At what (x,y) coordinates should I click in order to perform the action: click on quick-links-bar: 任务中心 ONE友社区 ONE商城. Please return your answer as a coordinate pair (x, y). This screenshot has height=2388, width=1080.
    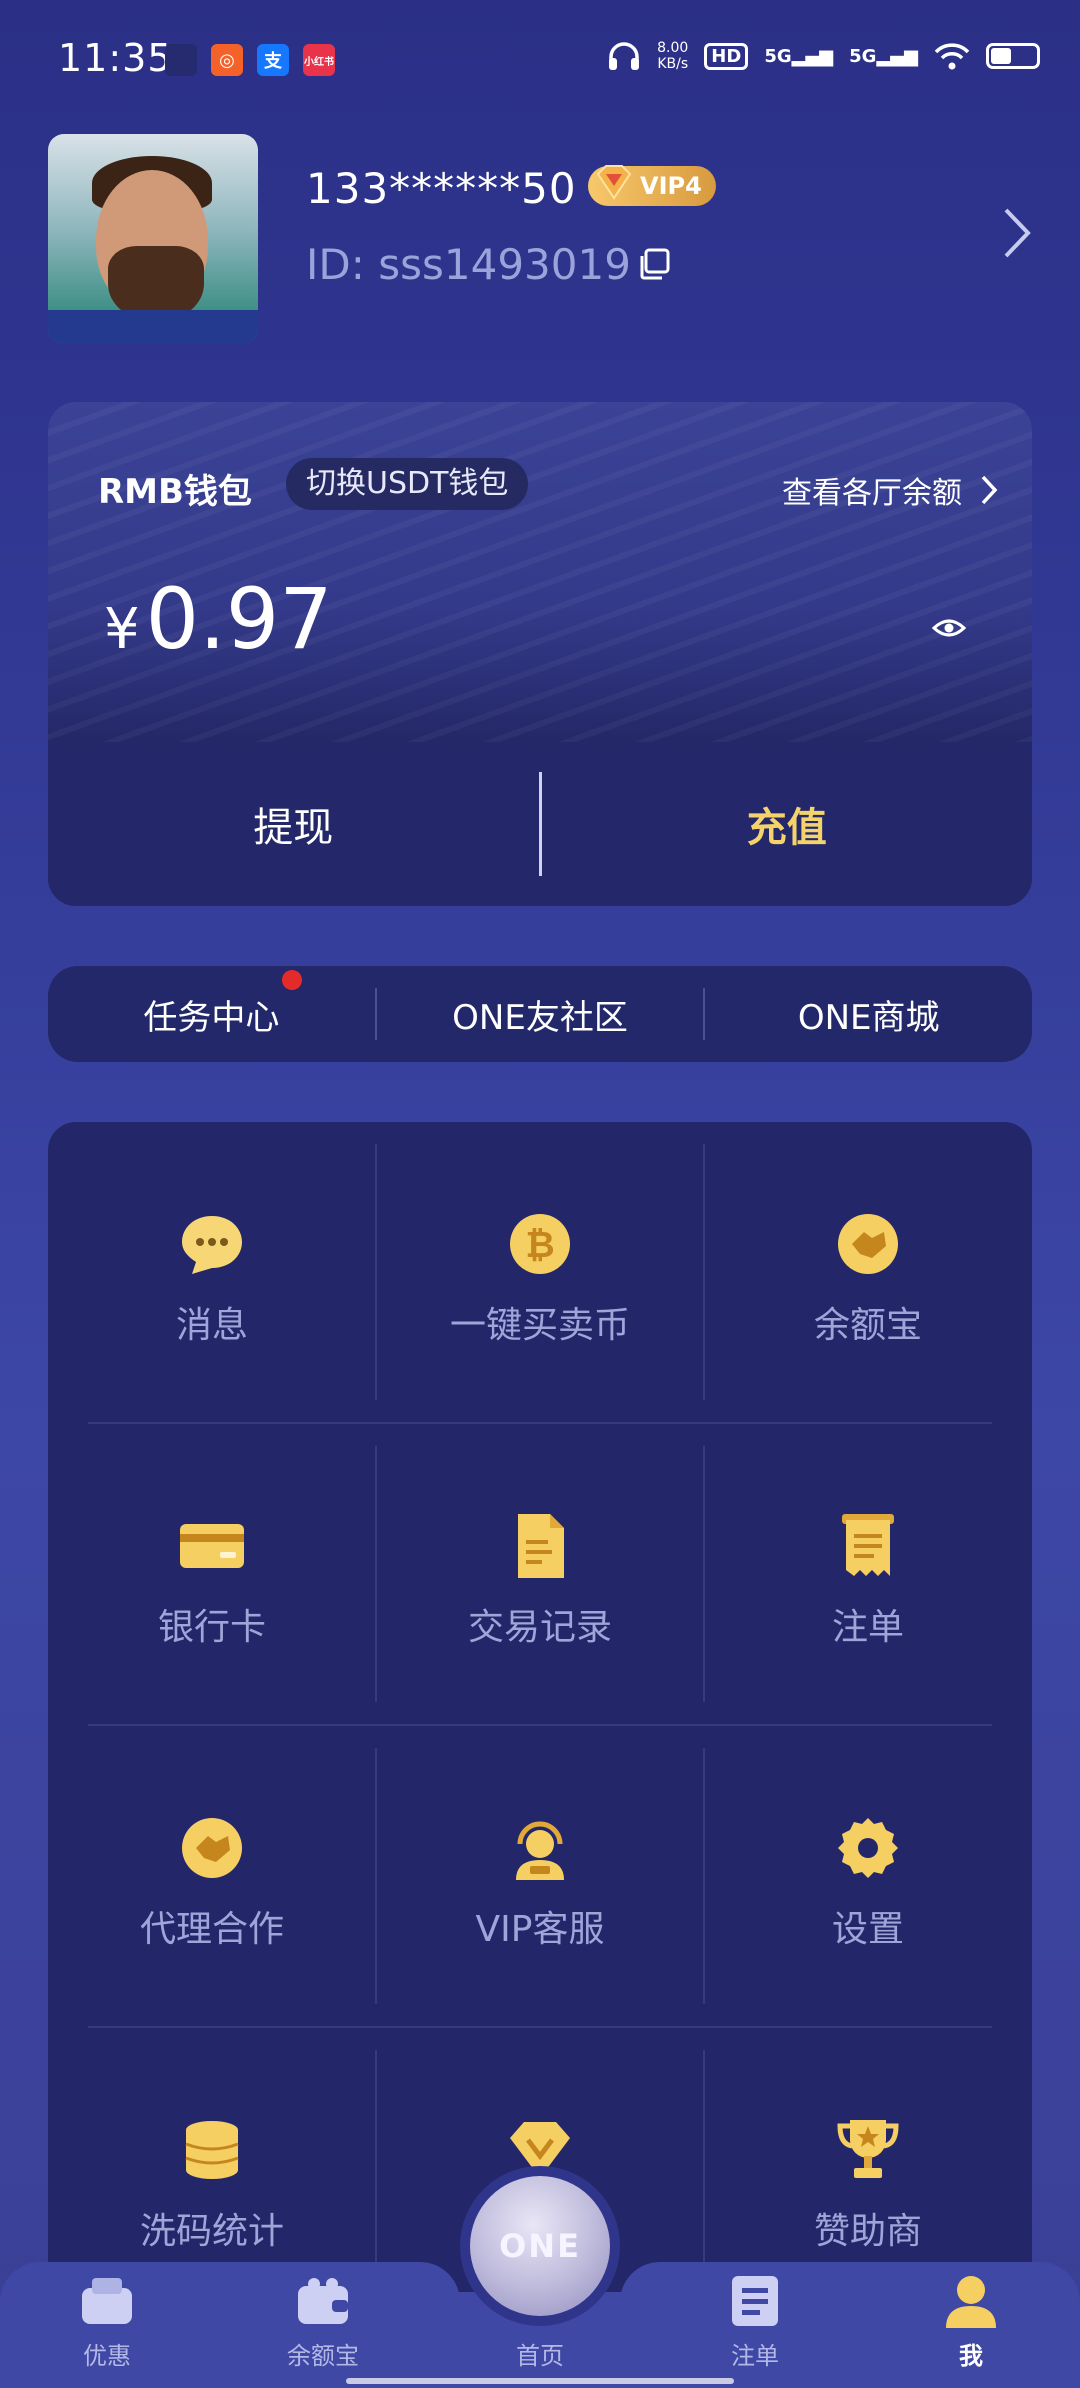
    Looking at the image, I should click on (540, 1014).